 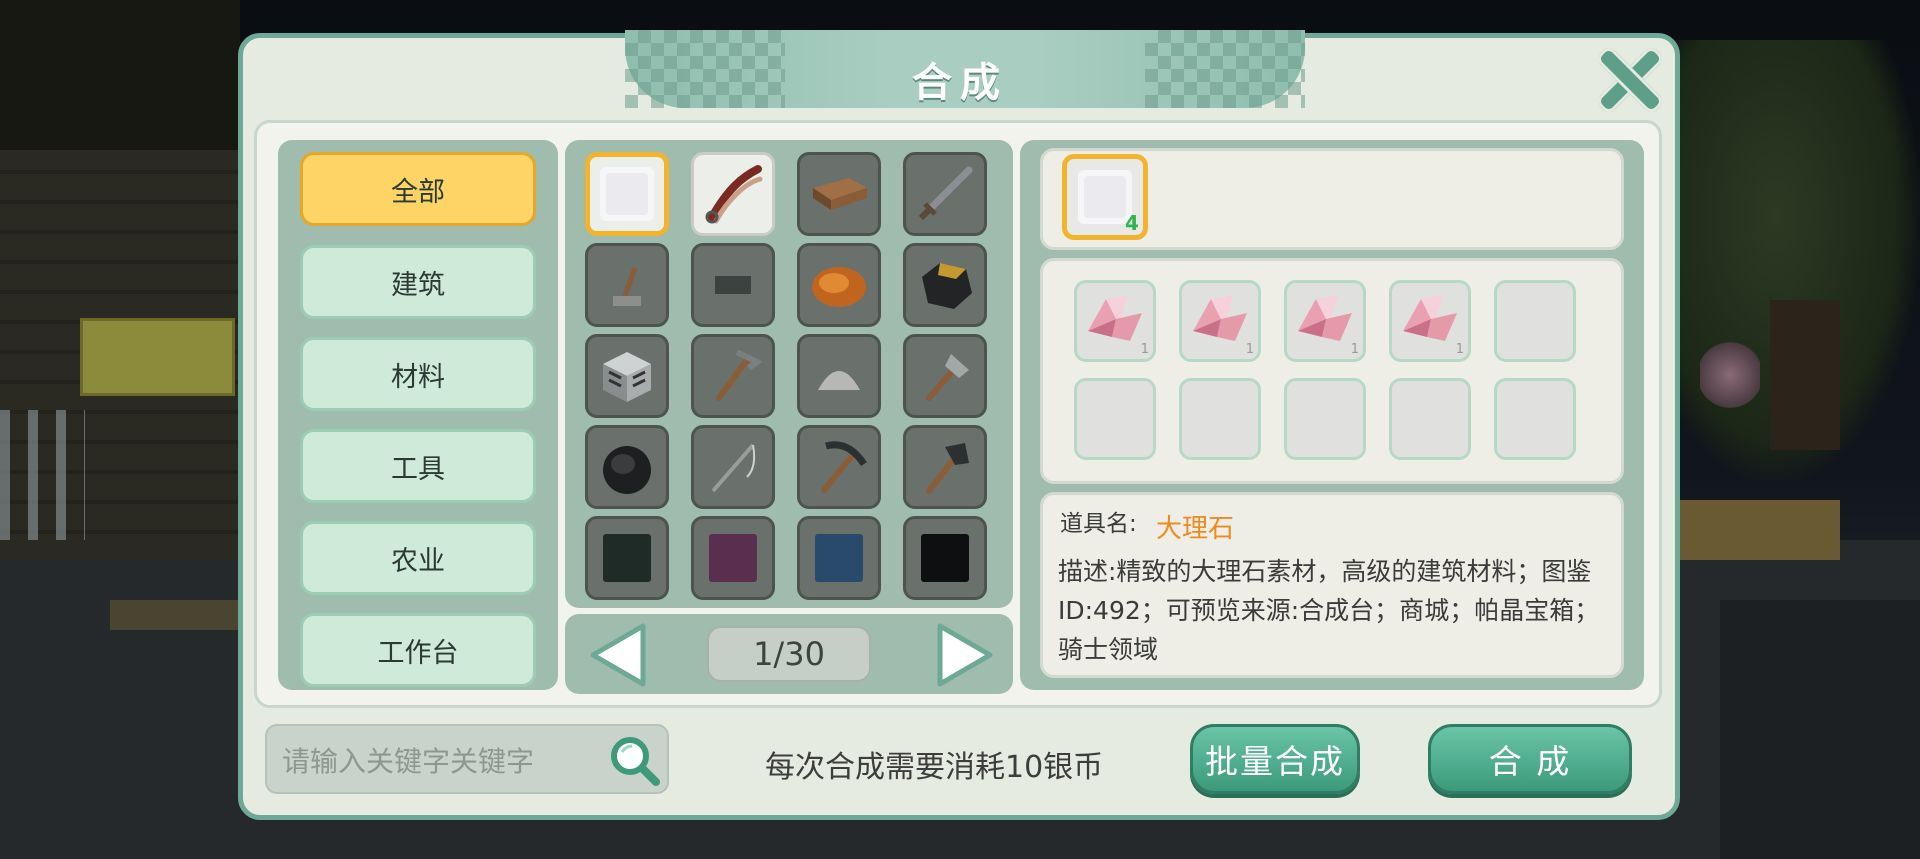 What do you see at coordinates (42, 475) in the screenshot?
I see `fence` at bounding box center [42, 475].